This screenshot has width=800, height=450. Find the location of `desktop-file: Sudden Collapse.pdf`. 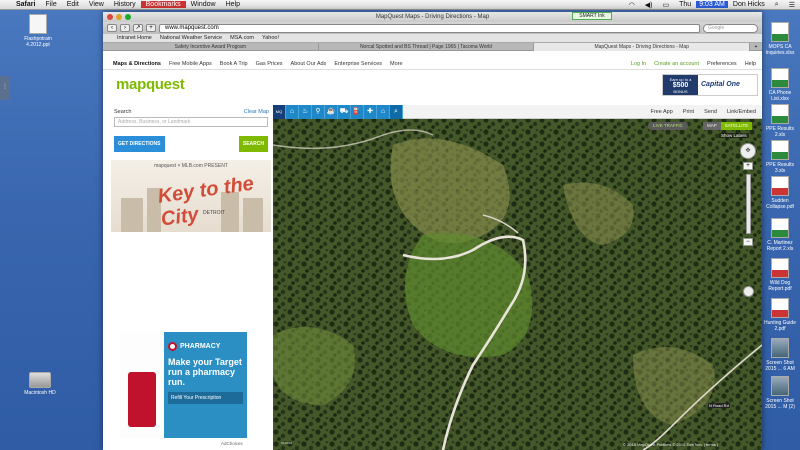

desktop-file: Sudden Collapse.pdf is located at coordinates (780, 193).